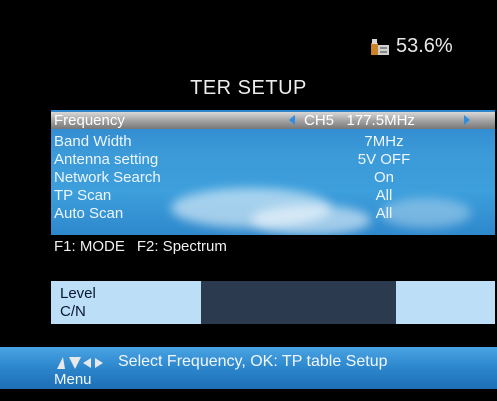  Describe the element at coordinates (384, 195) in the screenshot. I see `tp-scan-value: All` at that location.